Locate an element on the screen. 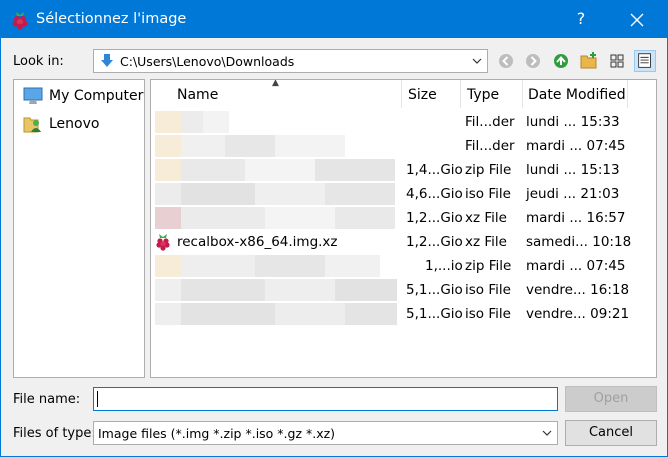  table-row: 1,2...Gio xz File mardi ... 16:57 is located at coordinates (403, 218).